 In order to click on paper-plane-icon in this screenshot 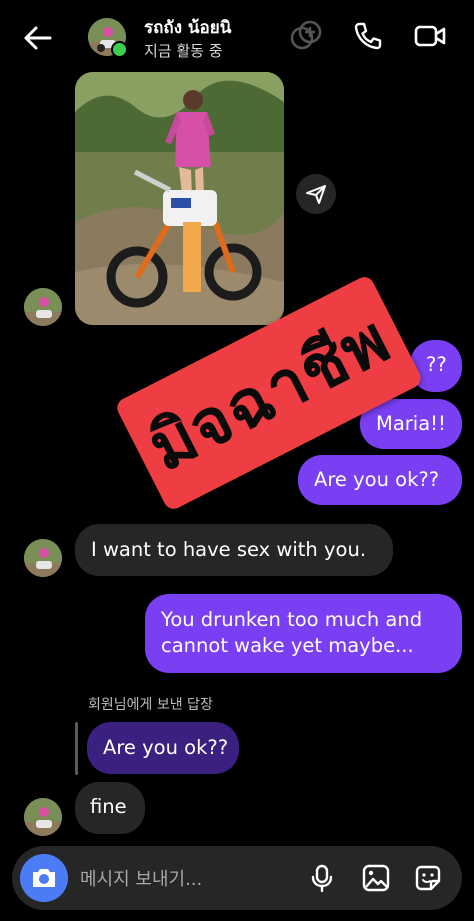, I will do `click(316, 194)`.